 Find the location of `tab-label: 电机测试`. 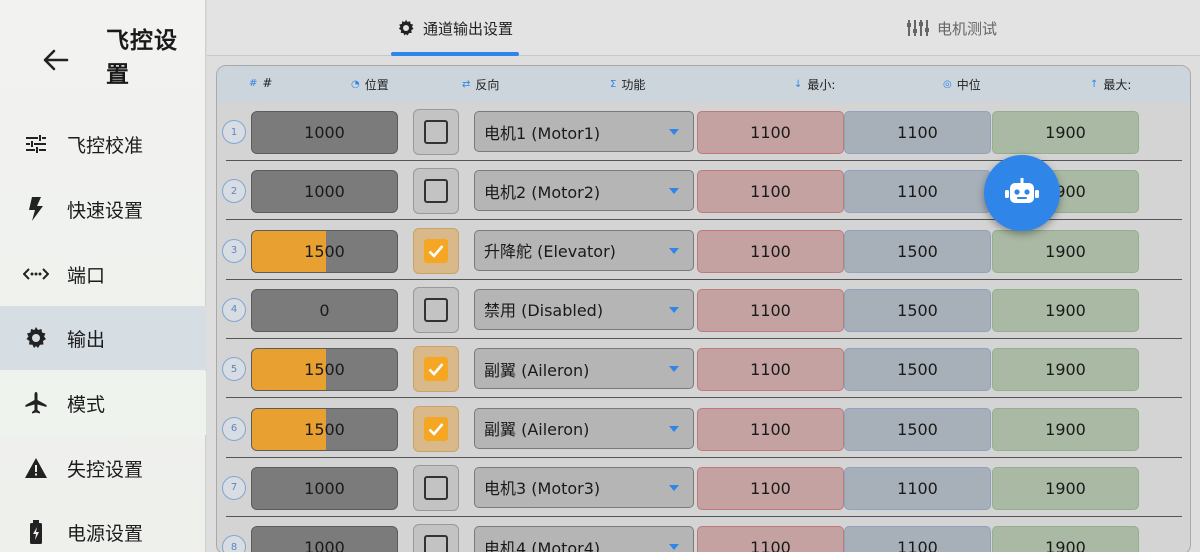

tab-label: 电机测试 is located at coordinates (966, 28).